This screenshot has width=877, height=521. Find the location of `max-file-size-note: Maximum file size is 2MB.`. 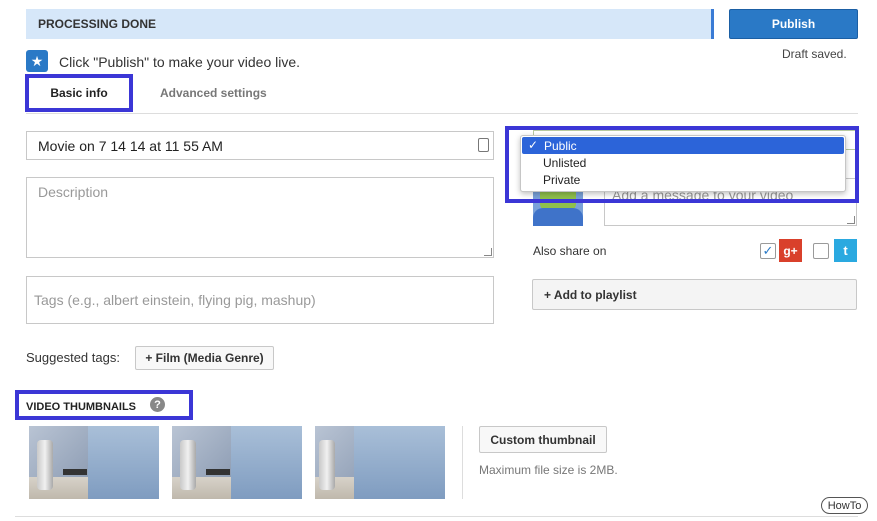

max-file-size-note: Maximum file size is 2MB. is located at coordinates (548, 470).